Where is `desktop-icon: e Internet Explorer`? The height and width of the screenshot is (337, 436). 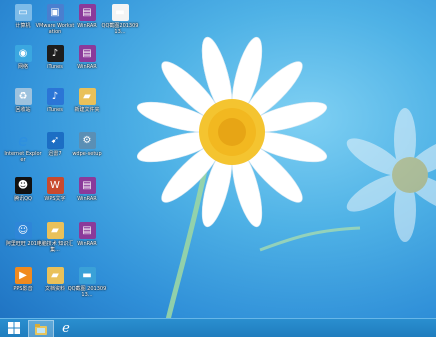
desktop-icon: e Internet Explorer is located at coordinates (22, 149).